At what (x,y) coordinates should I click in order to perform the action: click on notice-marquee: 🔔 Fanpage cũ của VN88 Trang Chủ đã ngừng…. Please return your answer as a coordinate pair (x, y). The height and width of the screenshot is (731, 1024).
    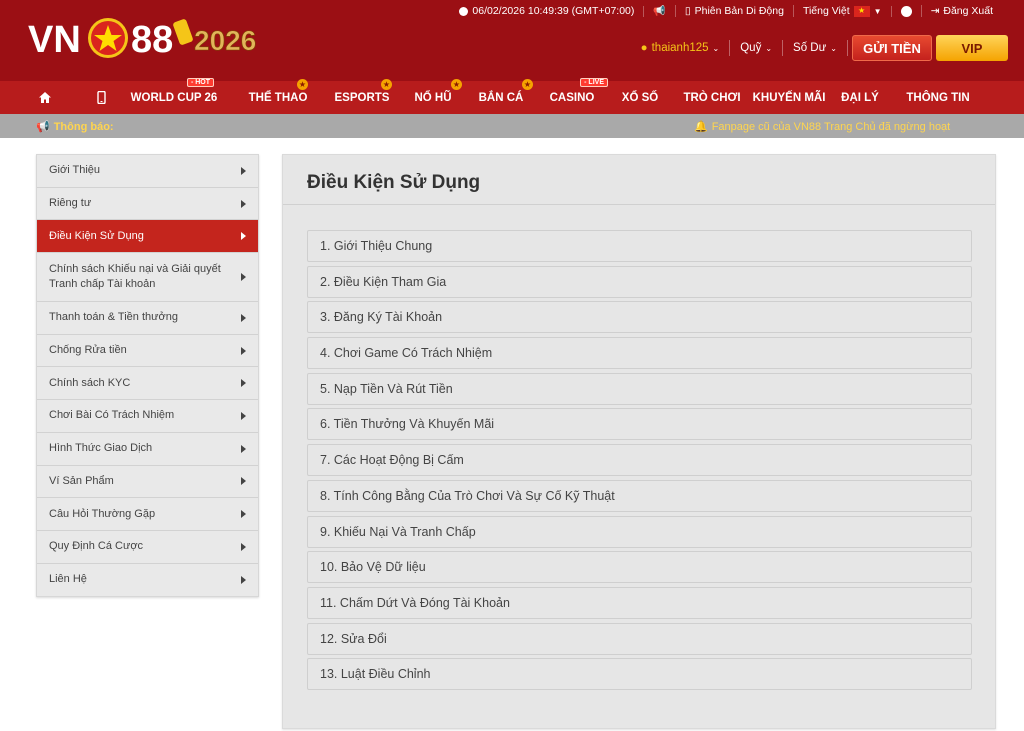
    Looking at the image, I should click on (822, 127).